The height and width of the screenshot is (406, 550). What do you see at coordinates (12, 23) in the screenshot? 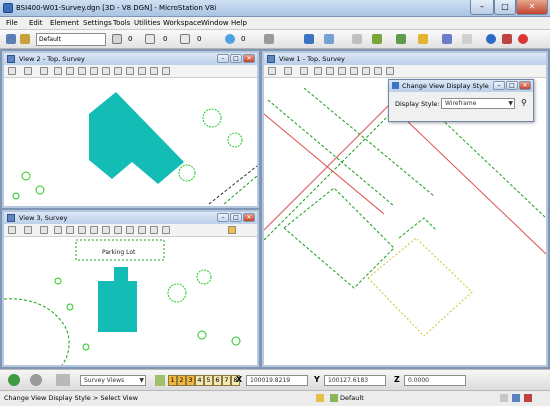
I see `menu-file: File` at bounding box center [12, 23].